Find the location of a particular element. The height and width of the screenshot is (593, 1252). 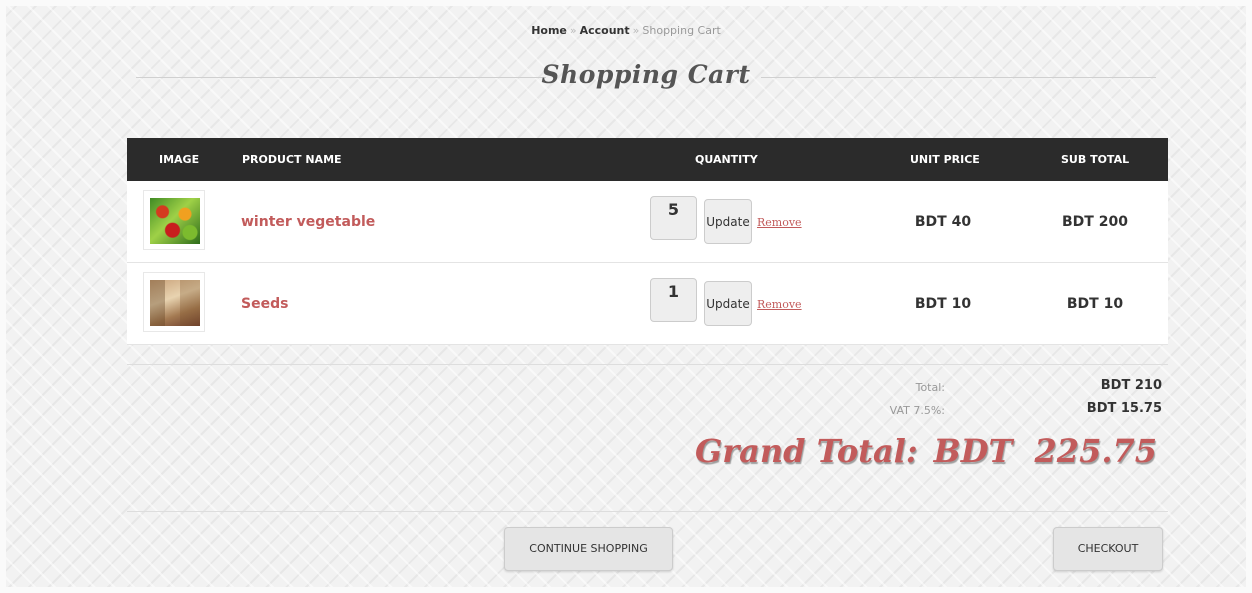

vat-label: VAT 7.5%: is located at coordinates (917, 410).